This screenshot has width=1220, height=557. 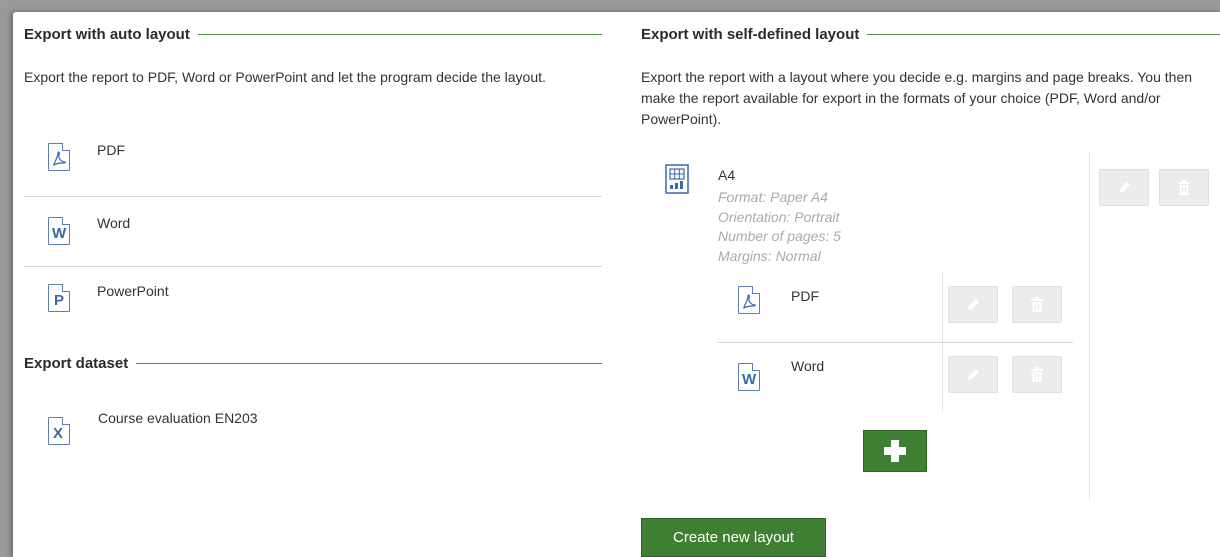 What do you see at coordinates (133, 291) in the screenshot?
I see `auto-powerpoint-label: PowerPoint` at bounding box center [133, 291].